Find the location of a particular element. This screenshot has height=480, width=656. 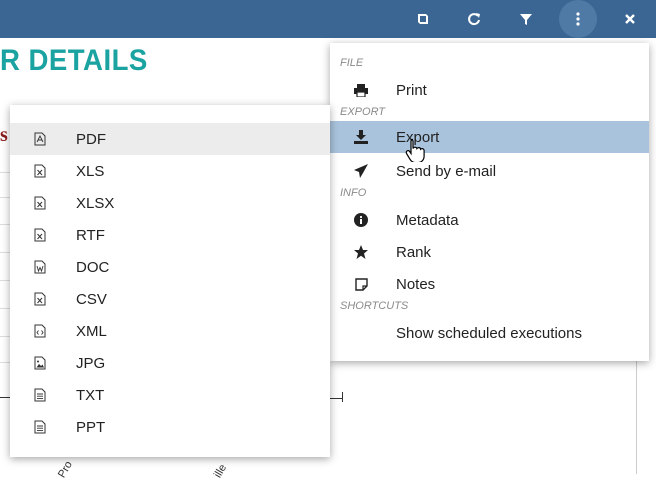

send-icon is located at coordinates (361, 171).